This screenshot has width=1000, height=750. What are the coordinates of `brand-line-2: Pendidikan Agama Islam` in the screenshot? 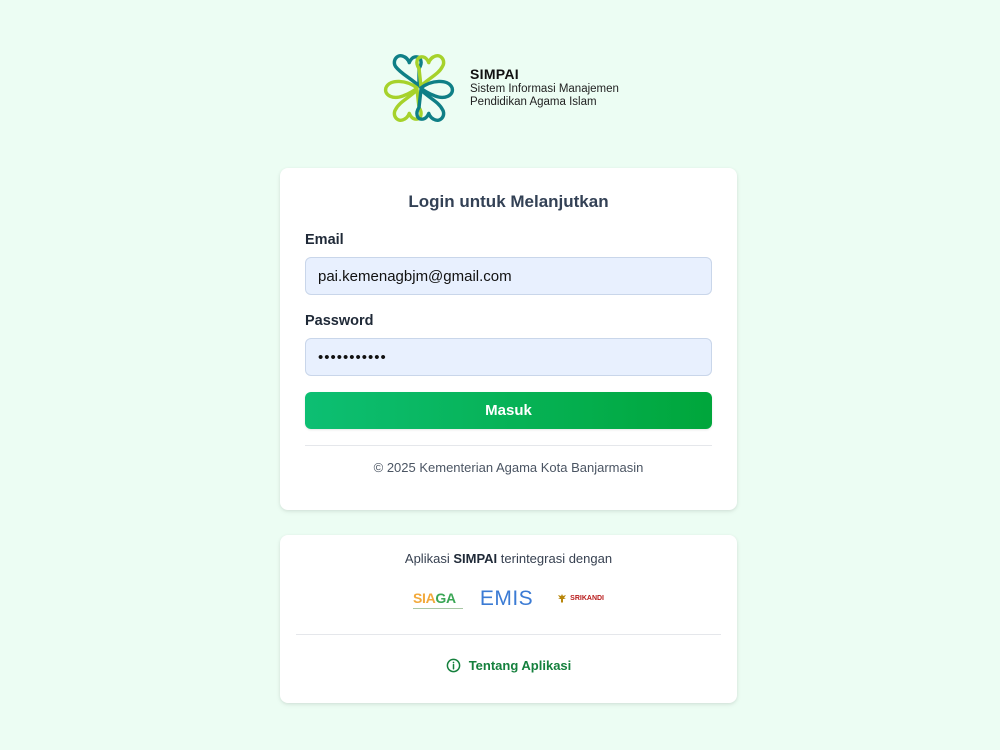 It's located at (533, 102).